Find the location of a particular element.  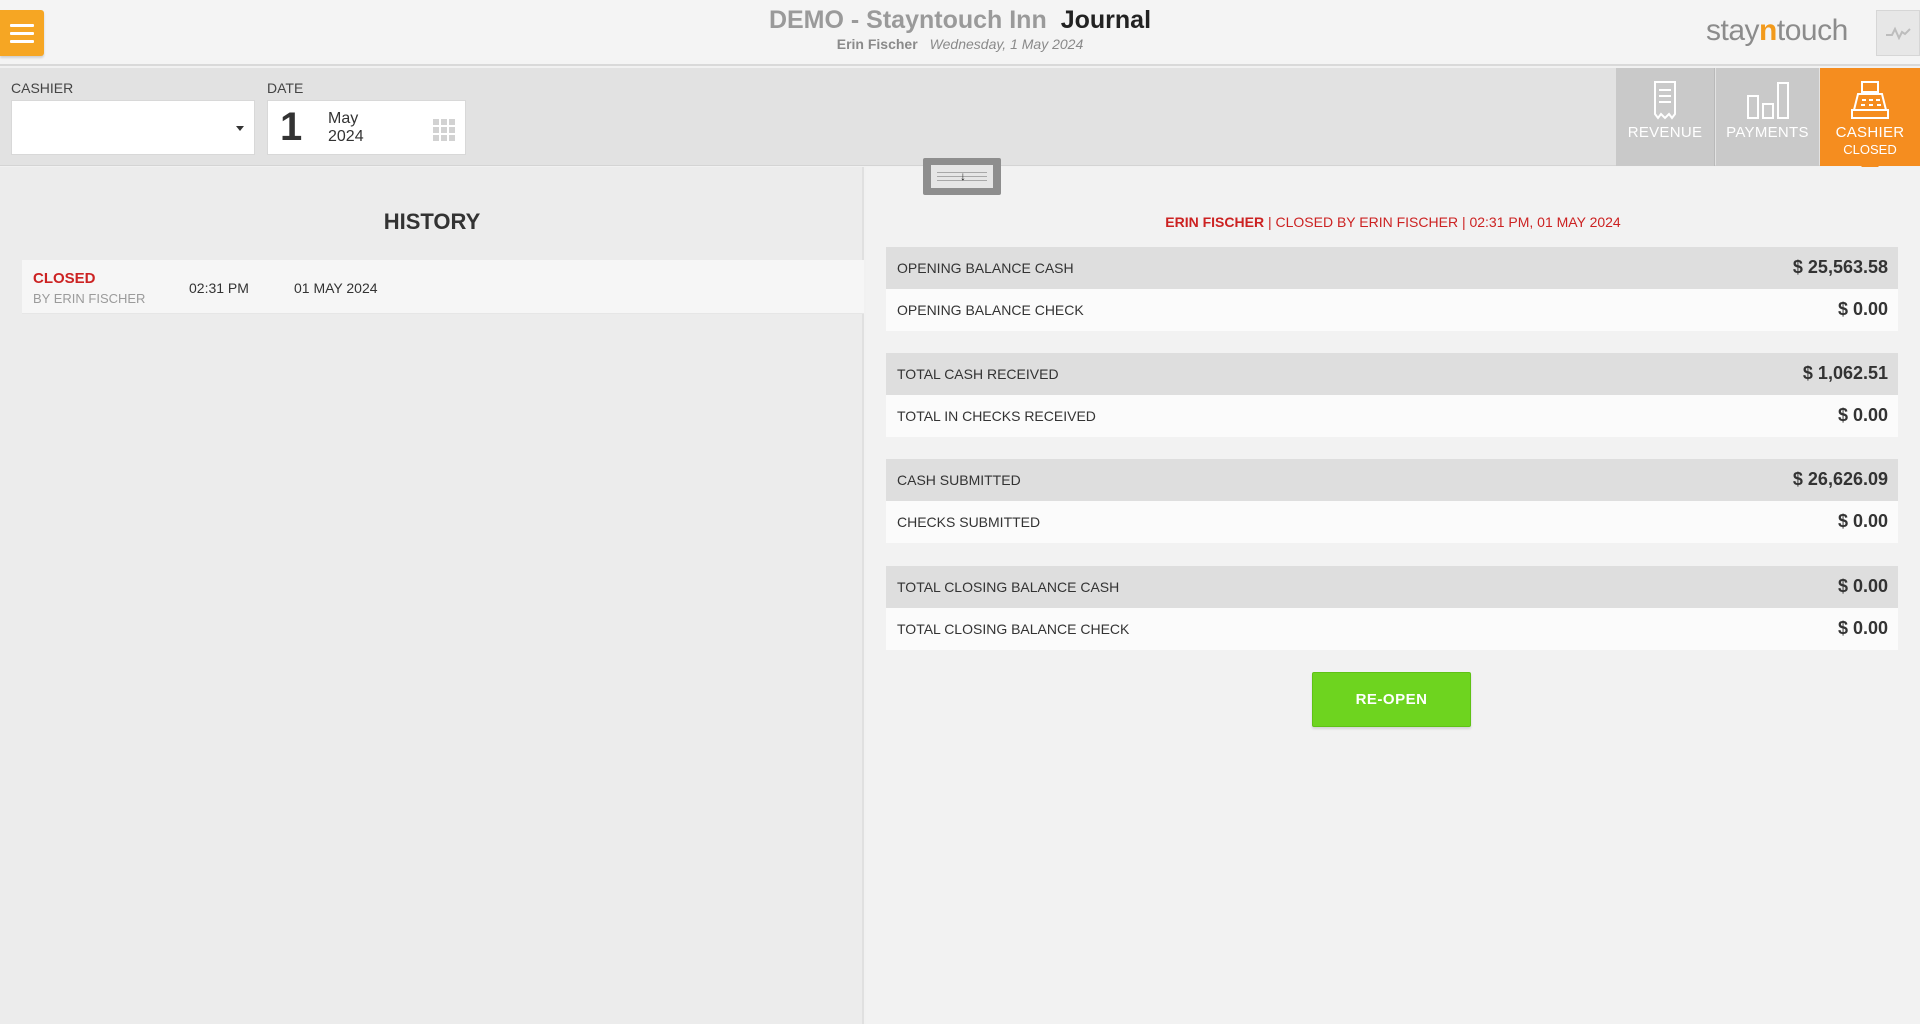

balance-row-checks-received: TOTAL IN CHECKS RECEIVED $ 0.00 is located at coordinates (1392, 416).